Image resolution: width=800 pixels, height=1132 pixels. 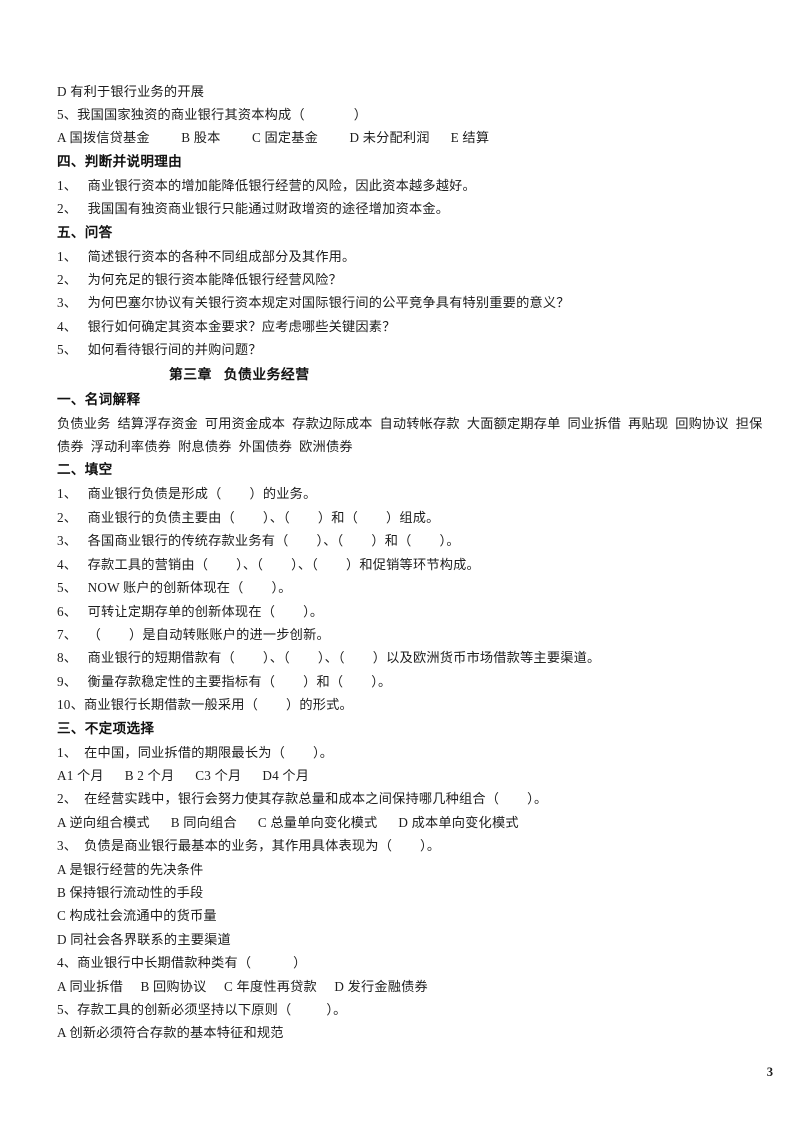 I want to click on fill-in-blank-item-3: 3、 各国商业银行的传统存款业务有（ ）、（ ）和（ ）。, so click(x=258, y=541).